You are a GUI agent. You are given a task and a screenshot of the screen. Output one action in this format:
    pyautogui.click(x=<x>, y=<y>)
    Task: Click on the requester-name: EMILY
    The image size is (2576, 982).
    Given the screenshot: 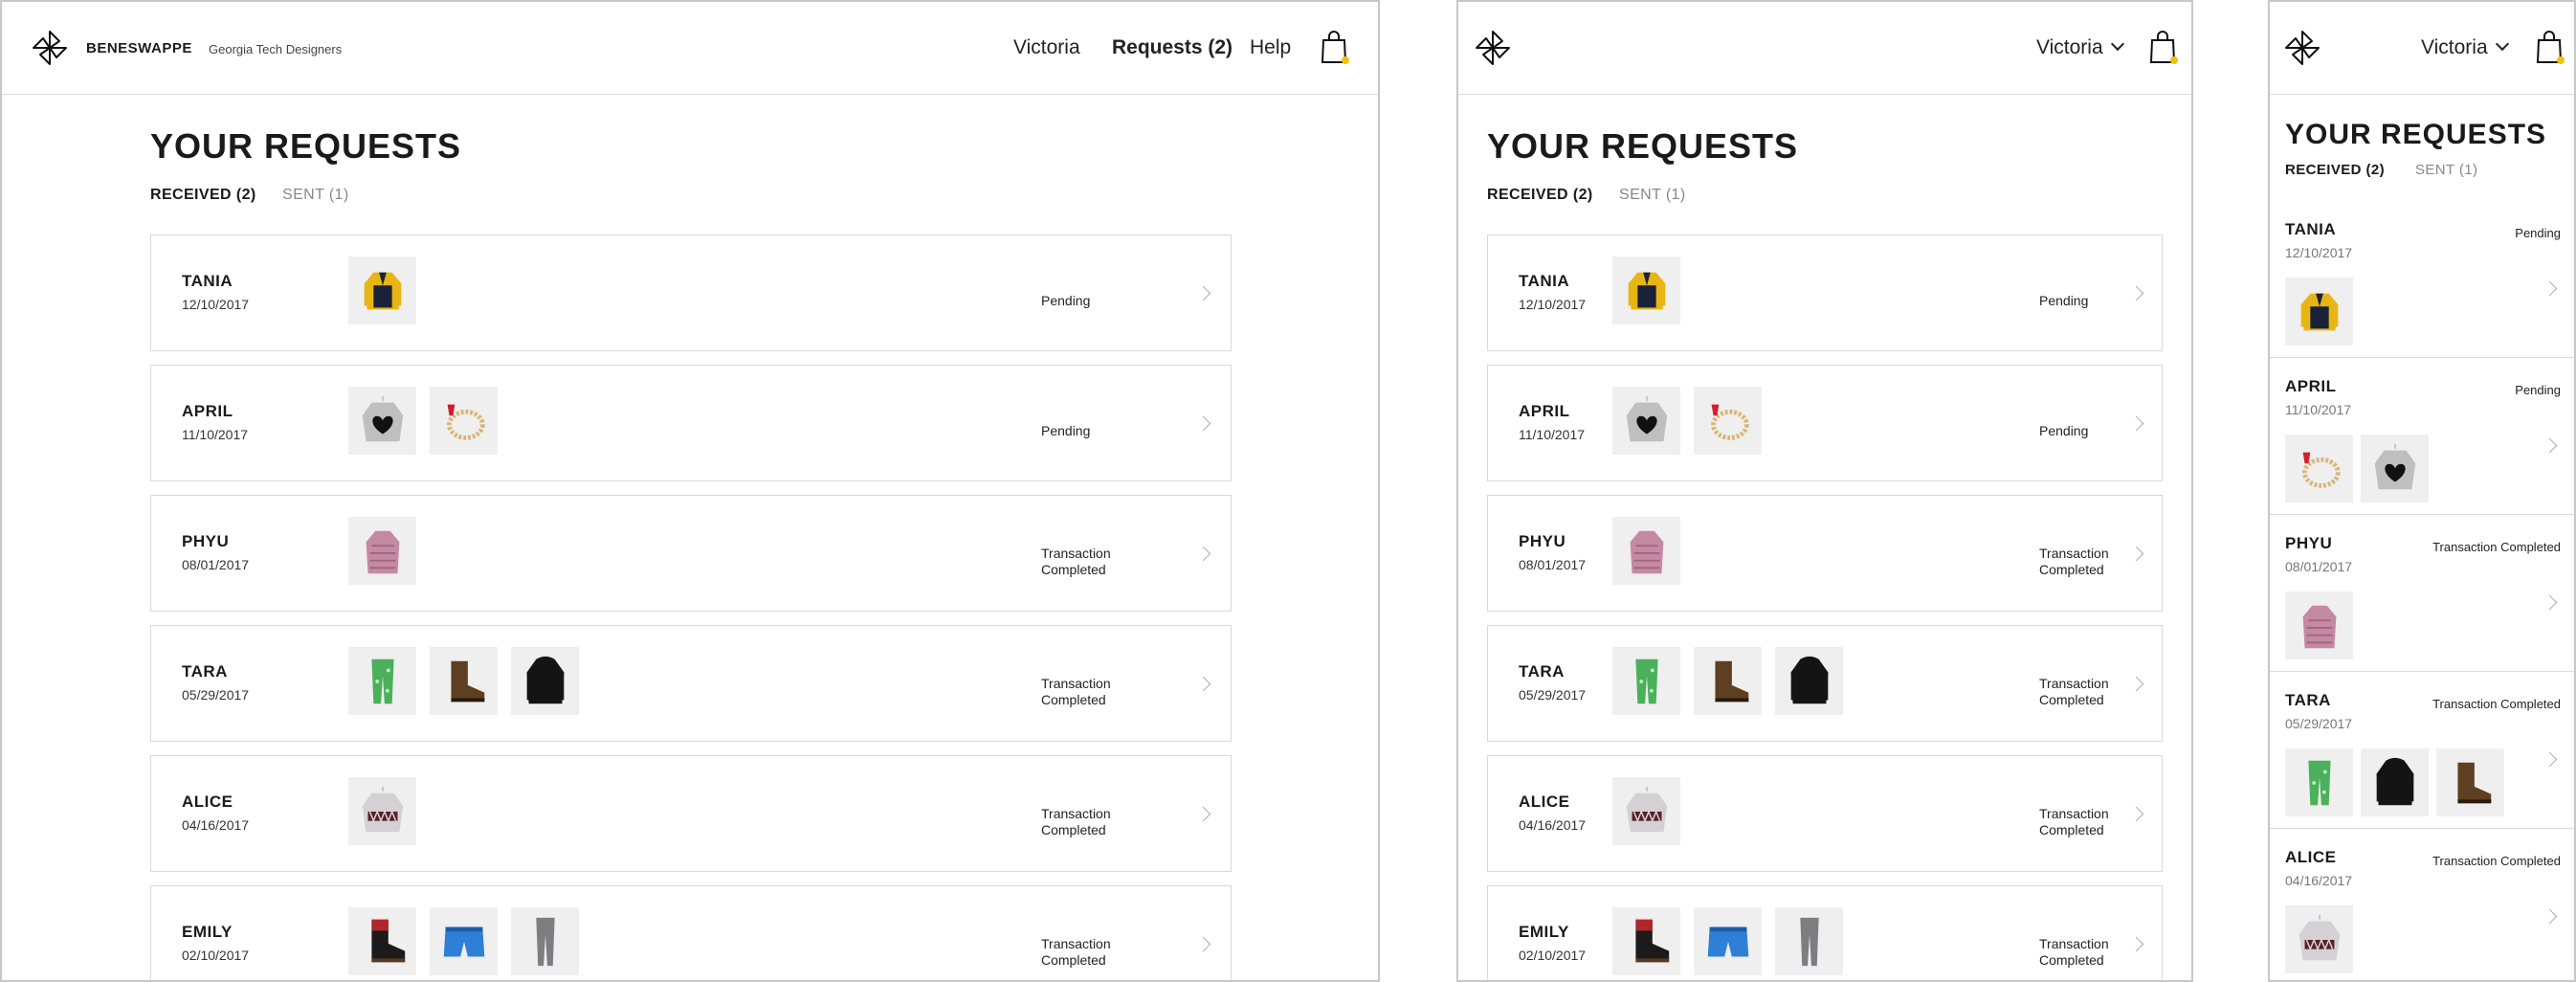 What is the action you would take?
    pyautogui.click(x=1544, y=932)
    